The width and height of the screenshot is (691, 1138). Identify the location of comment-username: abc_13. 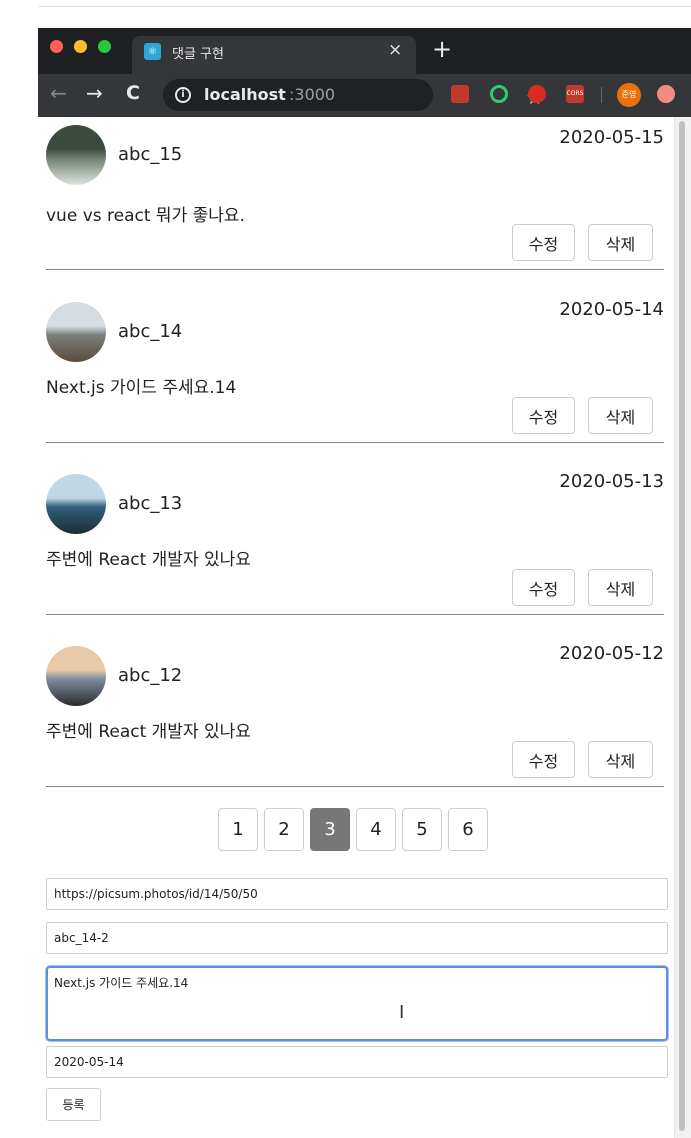
(150, 503).